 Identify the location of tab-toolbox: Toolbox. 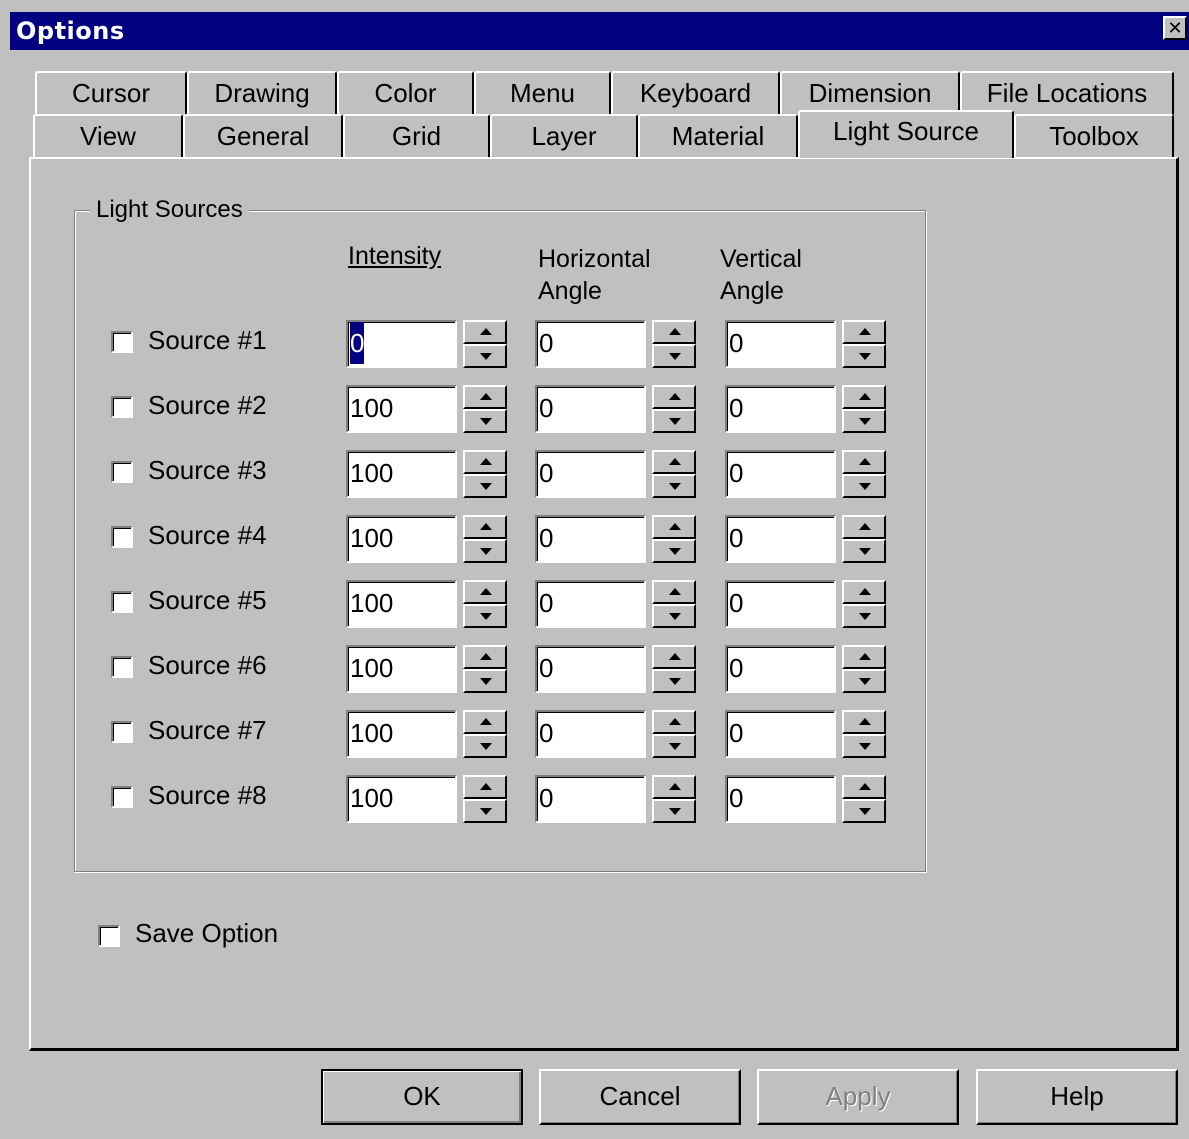
(1094, 136).